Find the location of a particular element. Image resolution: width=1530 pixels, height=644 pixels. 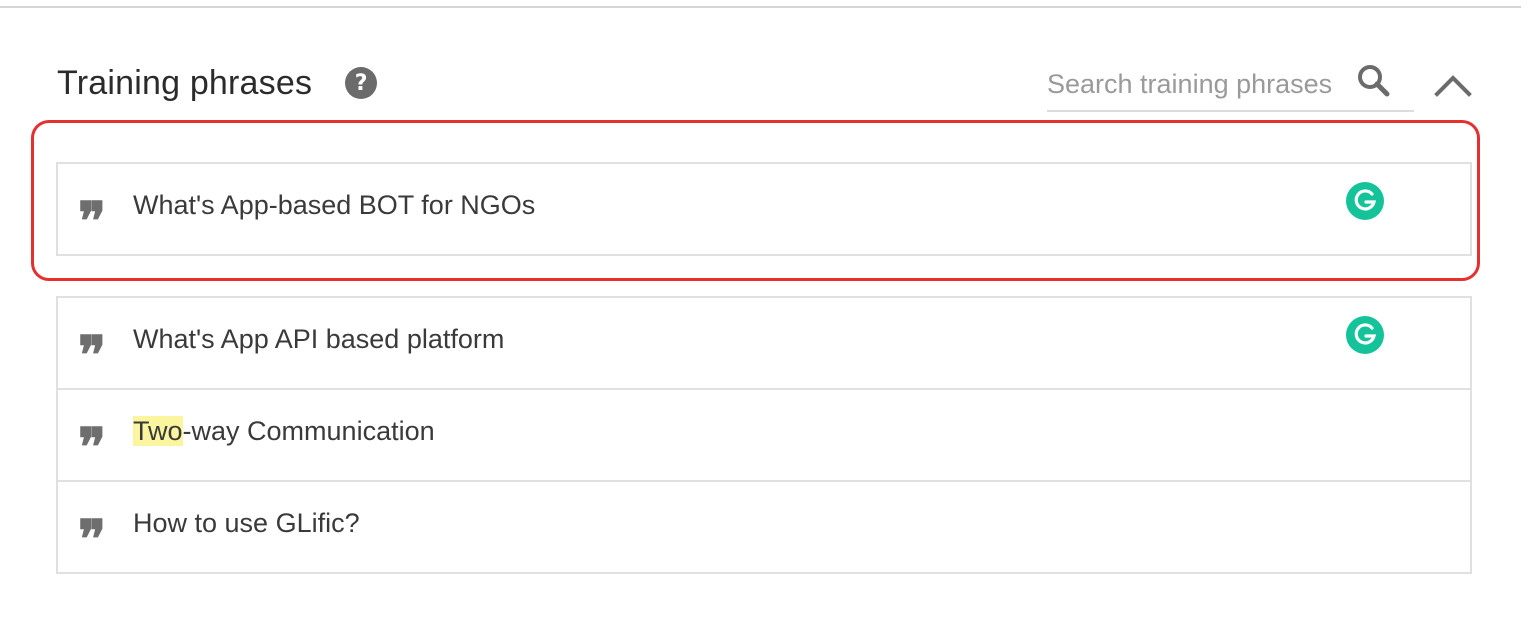

section-header: Training phrases ? is located at coordinates (217, 83).